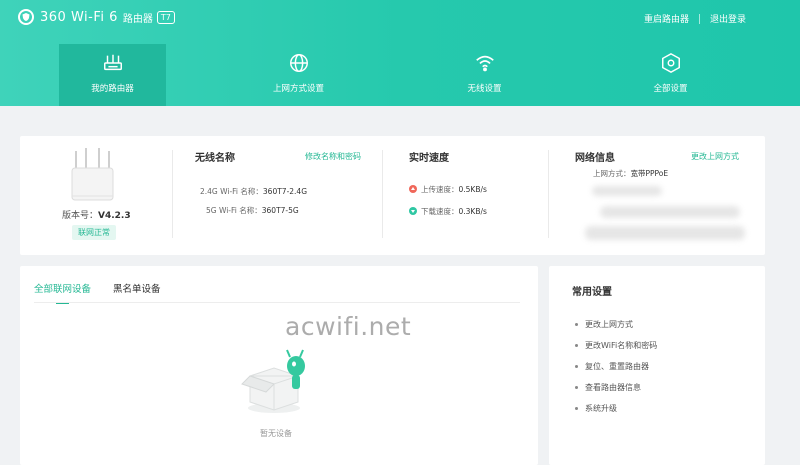 The width and height of the screenshot is (800, 465). Describe the element at coordinates (413, 211) in the screenshot. I see `download-arrow-icon` at that location.